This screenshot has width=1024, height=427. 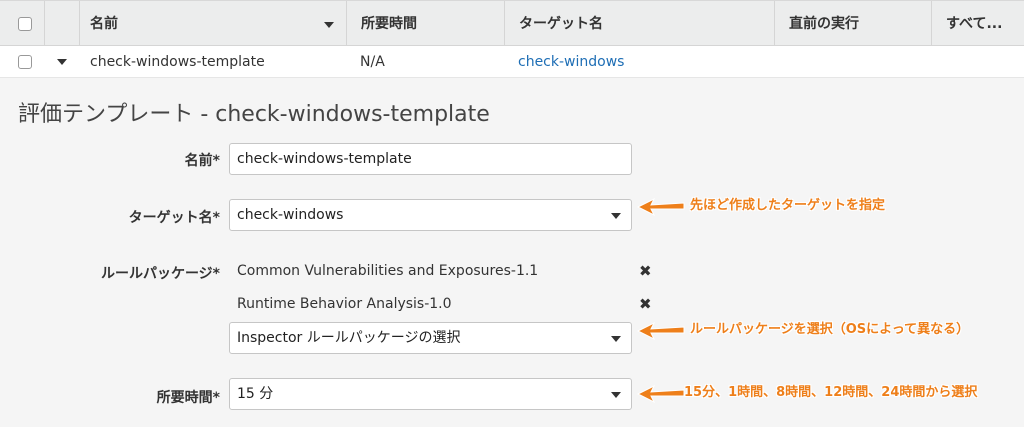 I want to click on sort-caret-icon, so click(x=329, y=25).